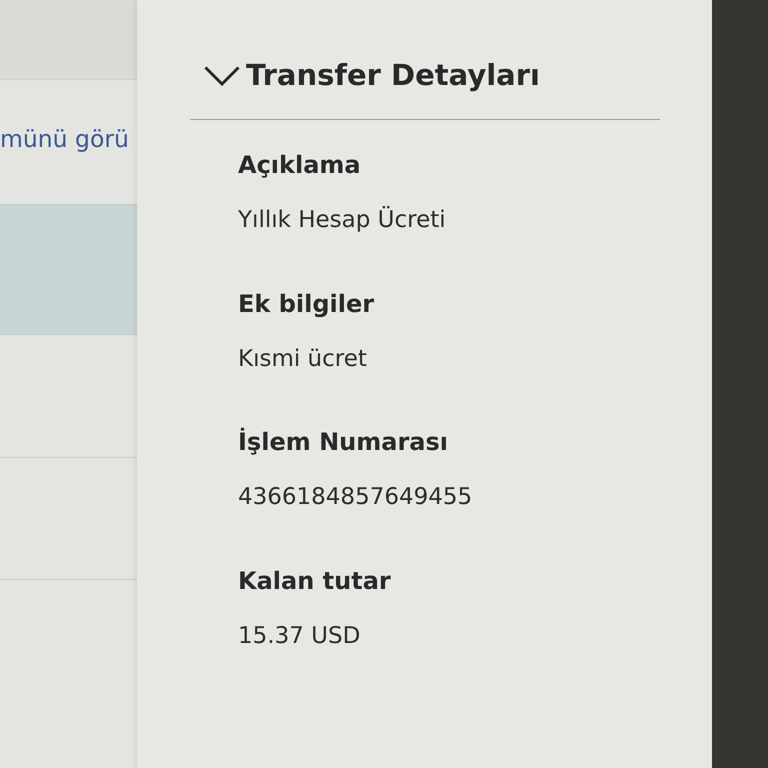 The image size is (768, 768). What do you see at coordinates (343, 442) in the screenshot?
I see `field-label: İşlem Numarası` at bounding box center [343, 442].